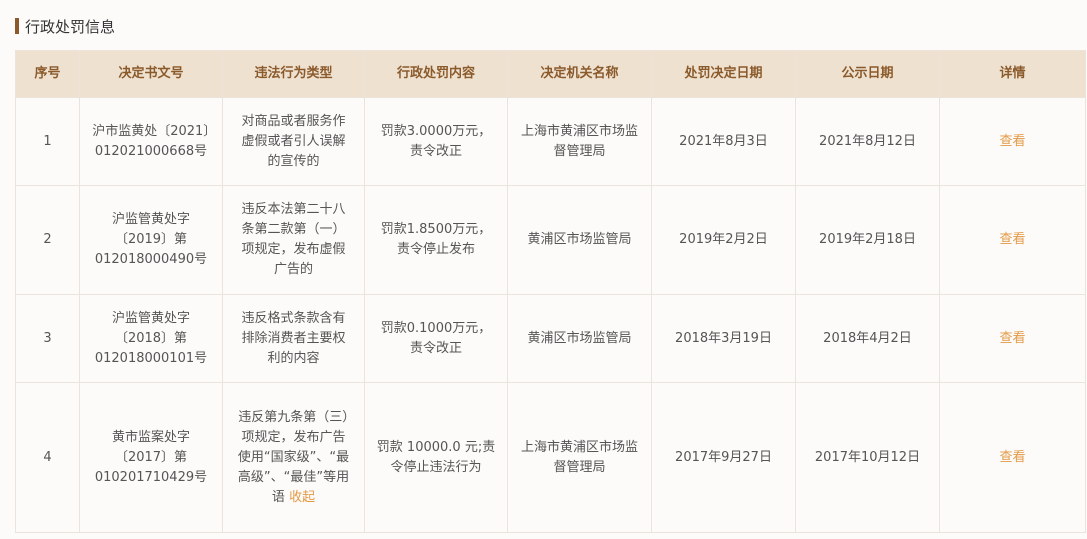 Image resolution: width=1087 pixels, height=539 pixels. Describe the element at coordinates (723, 141) in the screenshot. I see `cell-decision-date: 2021年8月3日` at that location.